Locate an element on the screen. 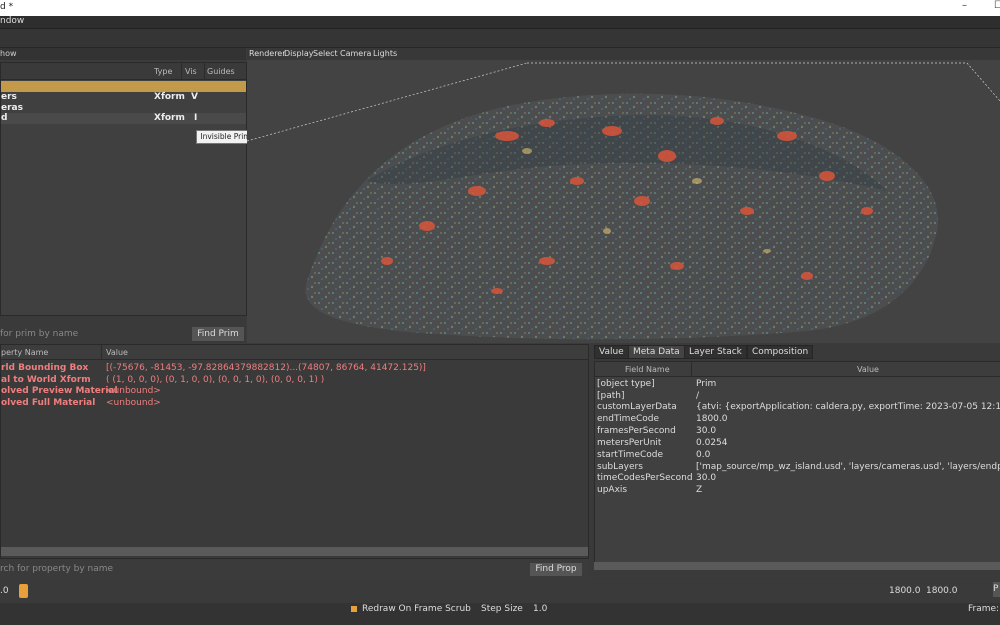 This screenshot has width=1000, height=625. tree-row: ers Xform V is located at coordinates (123, 97).